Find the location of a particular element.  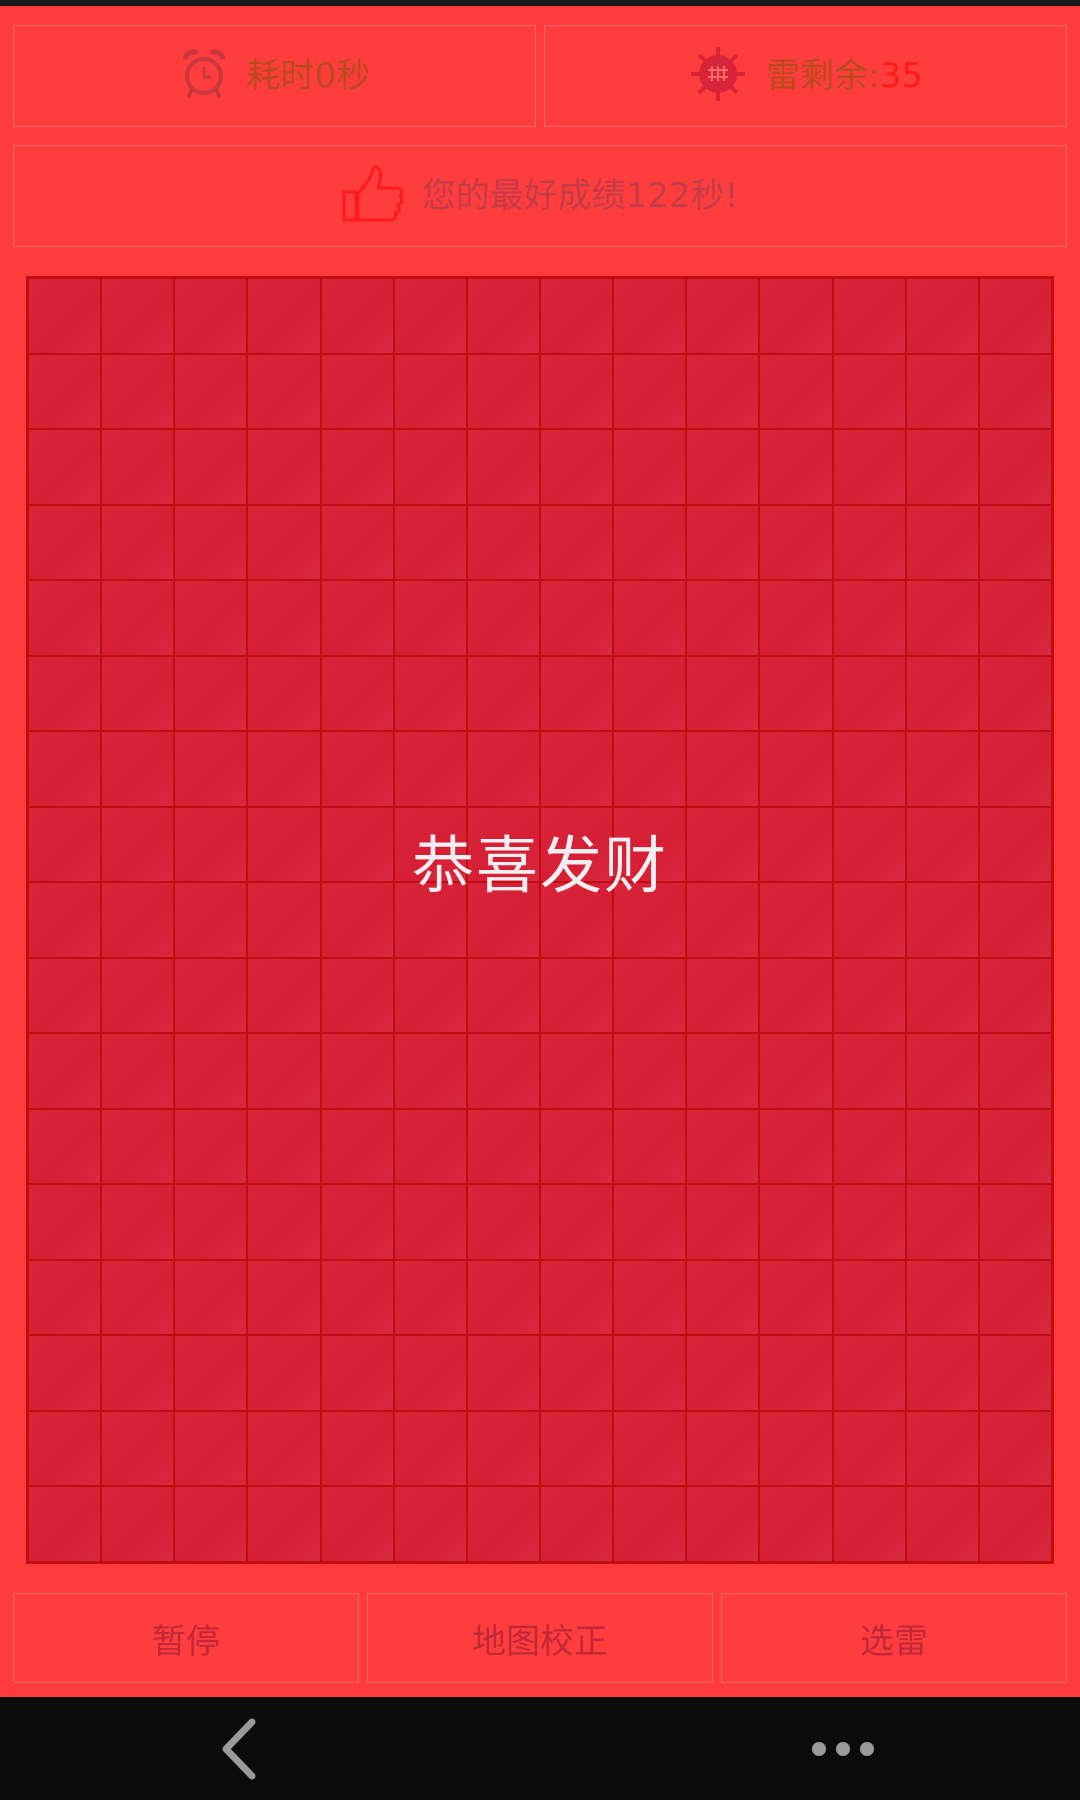

pause-button: 暂停 is located at coordinates (186, 1638).